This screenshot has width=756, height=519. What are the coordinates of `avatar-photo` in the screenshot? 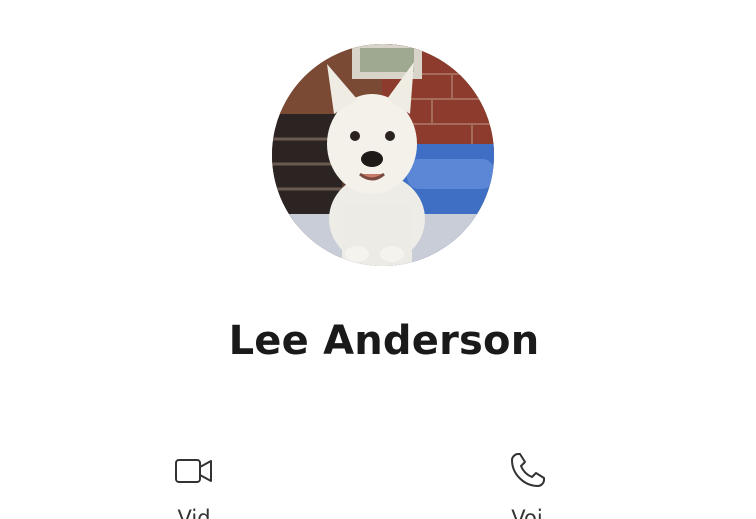 It's located at (383, 155).